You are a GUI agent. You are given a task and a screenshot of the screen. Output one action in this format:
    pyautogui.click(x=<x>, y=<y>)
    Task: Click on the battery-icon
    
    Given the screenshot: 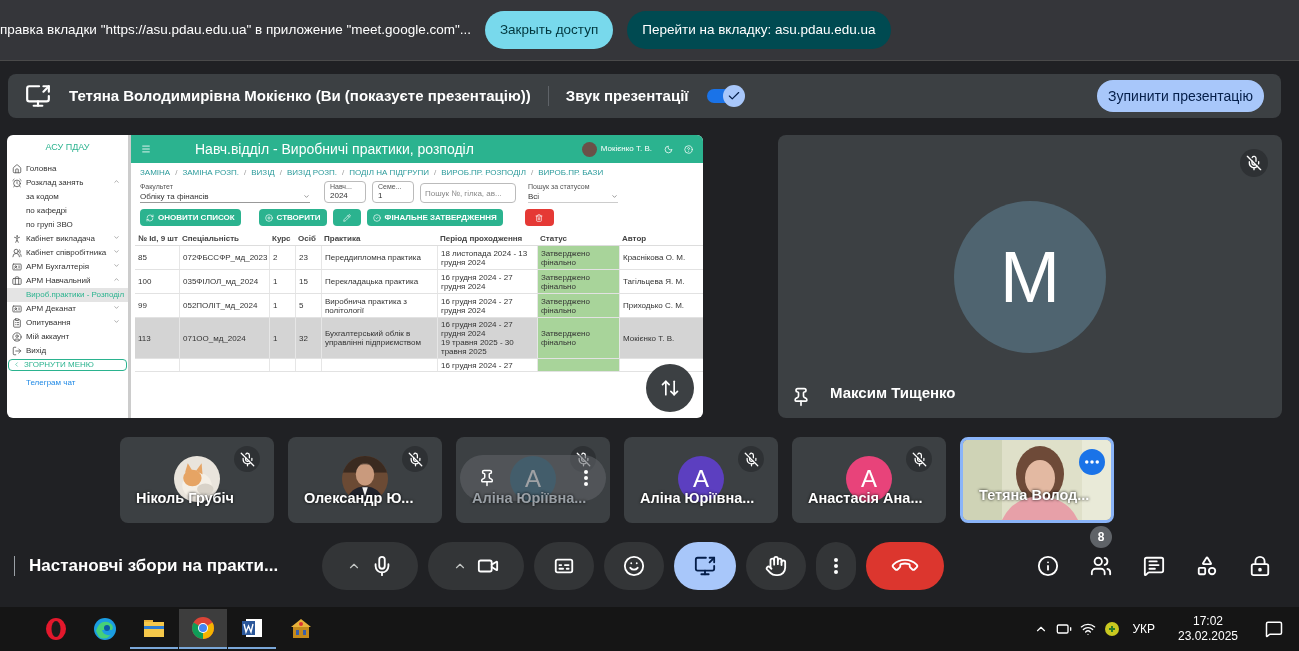 What is the action you would take?
    pyautogui.click(x=1064, y=629)
    